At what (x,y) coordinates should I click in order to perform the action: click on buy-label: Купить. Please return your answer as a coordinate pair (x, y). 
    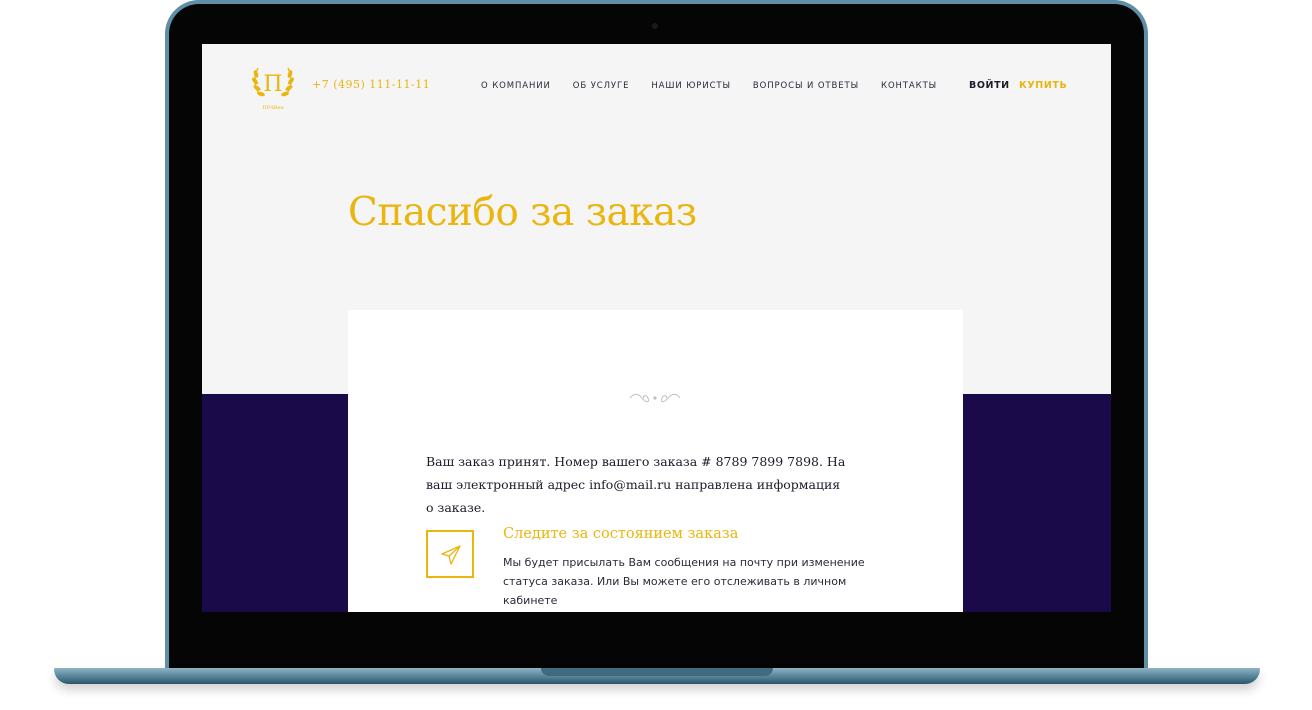
    Looking at the image, I should click on (1043, 85).